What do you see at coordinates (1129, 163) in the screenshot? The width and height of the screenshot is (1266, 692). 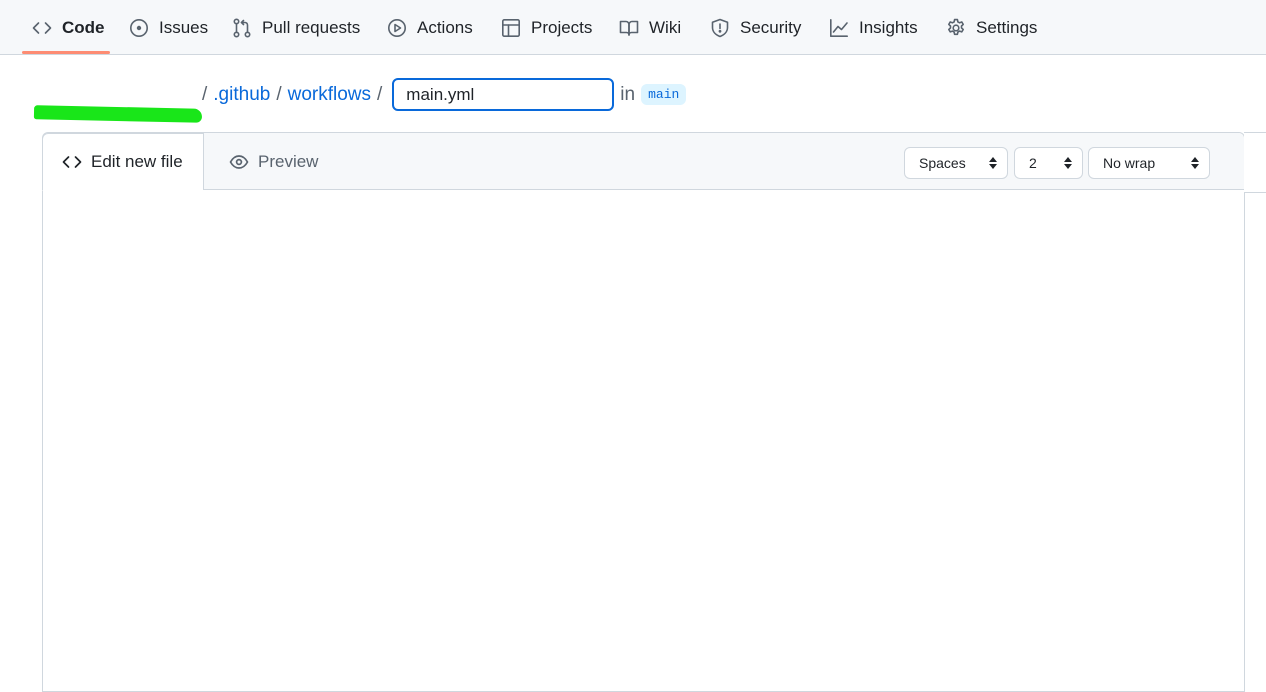 I see `wrap-mode-value: No wrap` at bounding box center [1129, 163].